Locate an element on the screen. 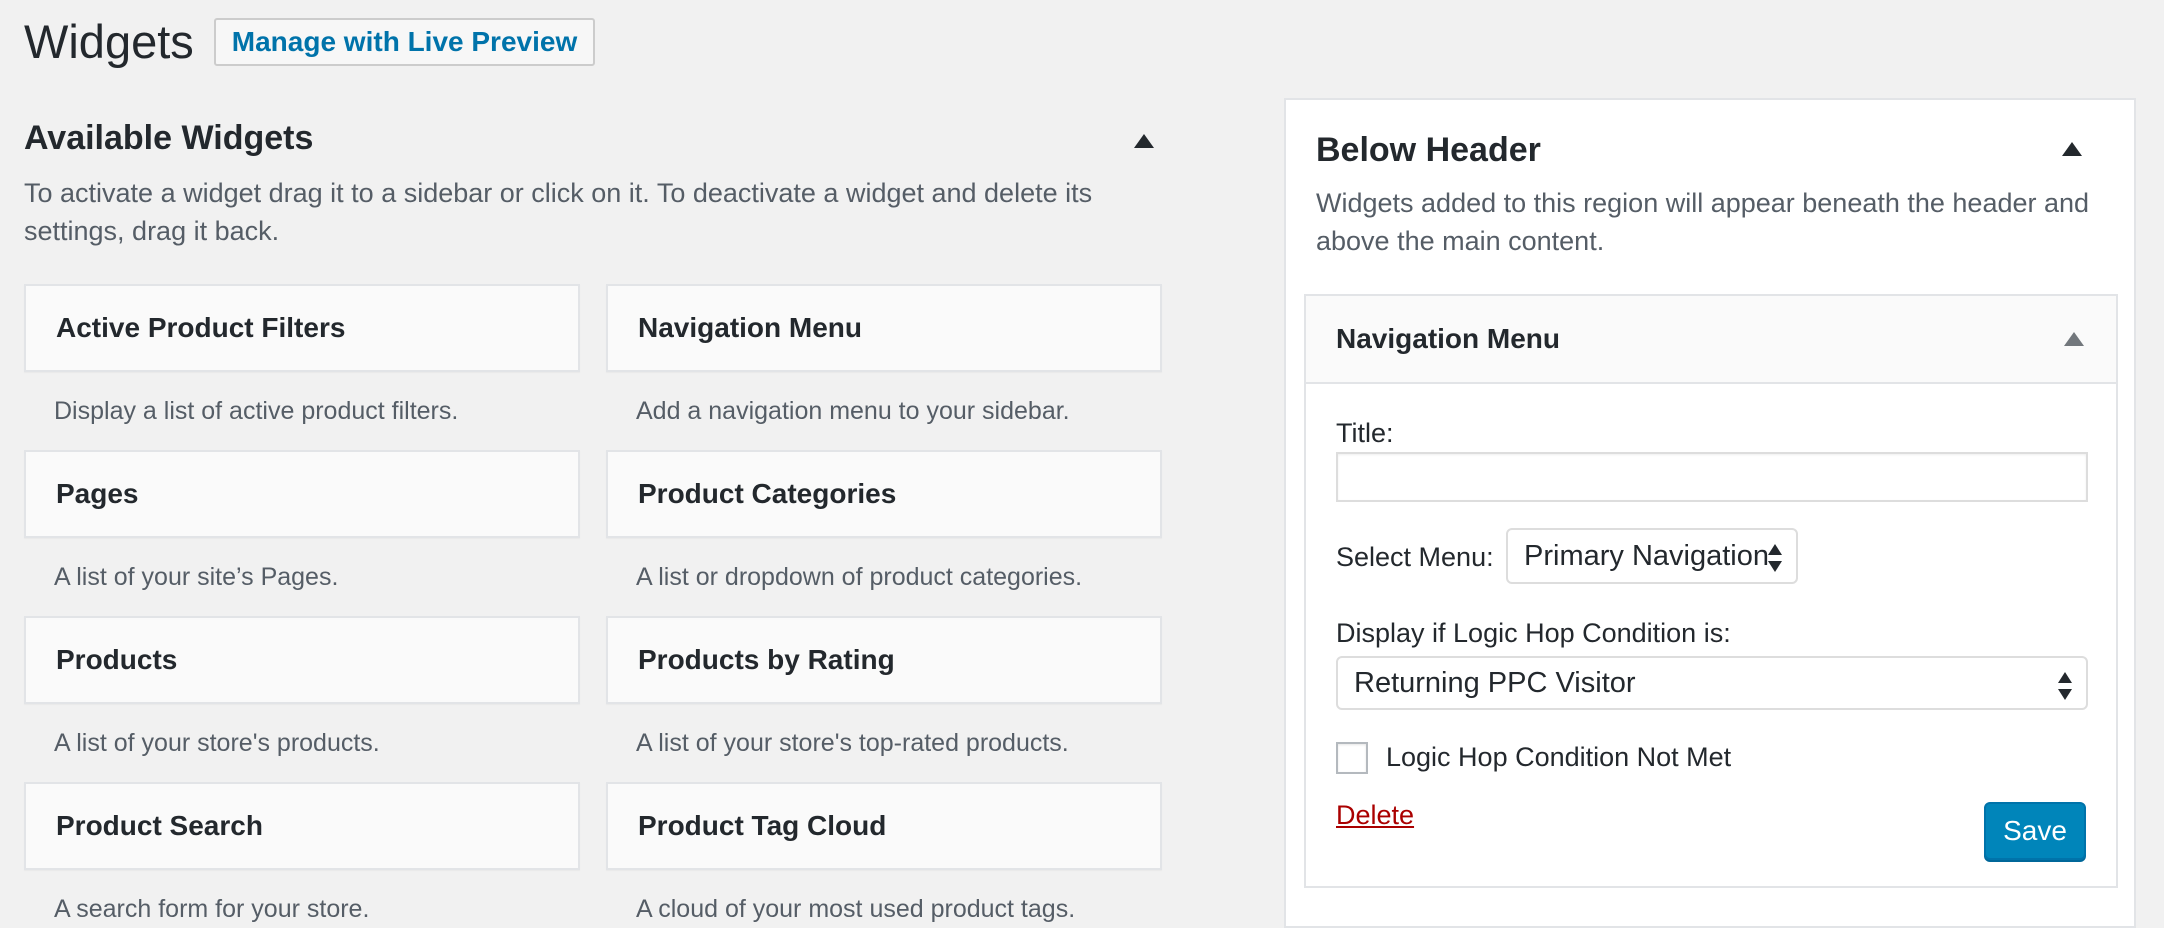  available-widgets-title: Available Widgets is located at coordinates (169, 138).